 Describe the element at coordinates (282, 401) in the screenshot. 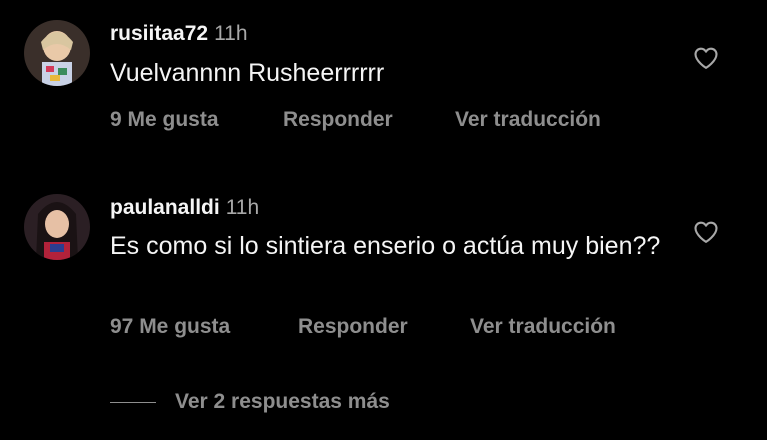

I see `view-replies-label: Ver 2 respuestas más` at that location.